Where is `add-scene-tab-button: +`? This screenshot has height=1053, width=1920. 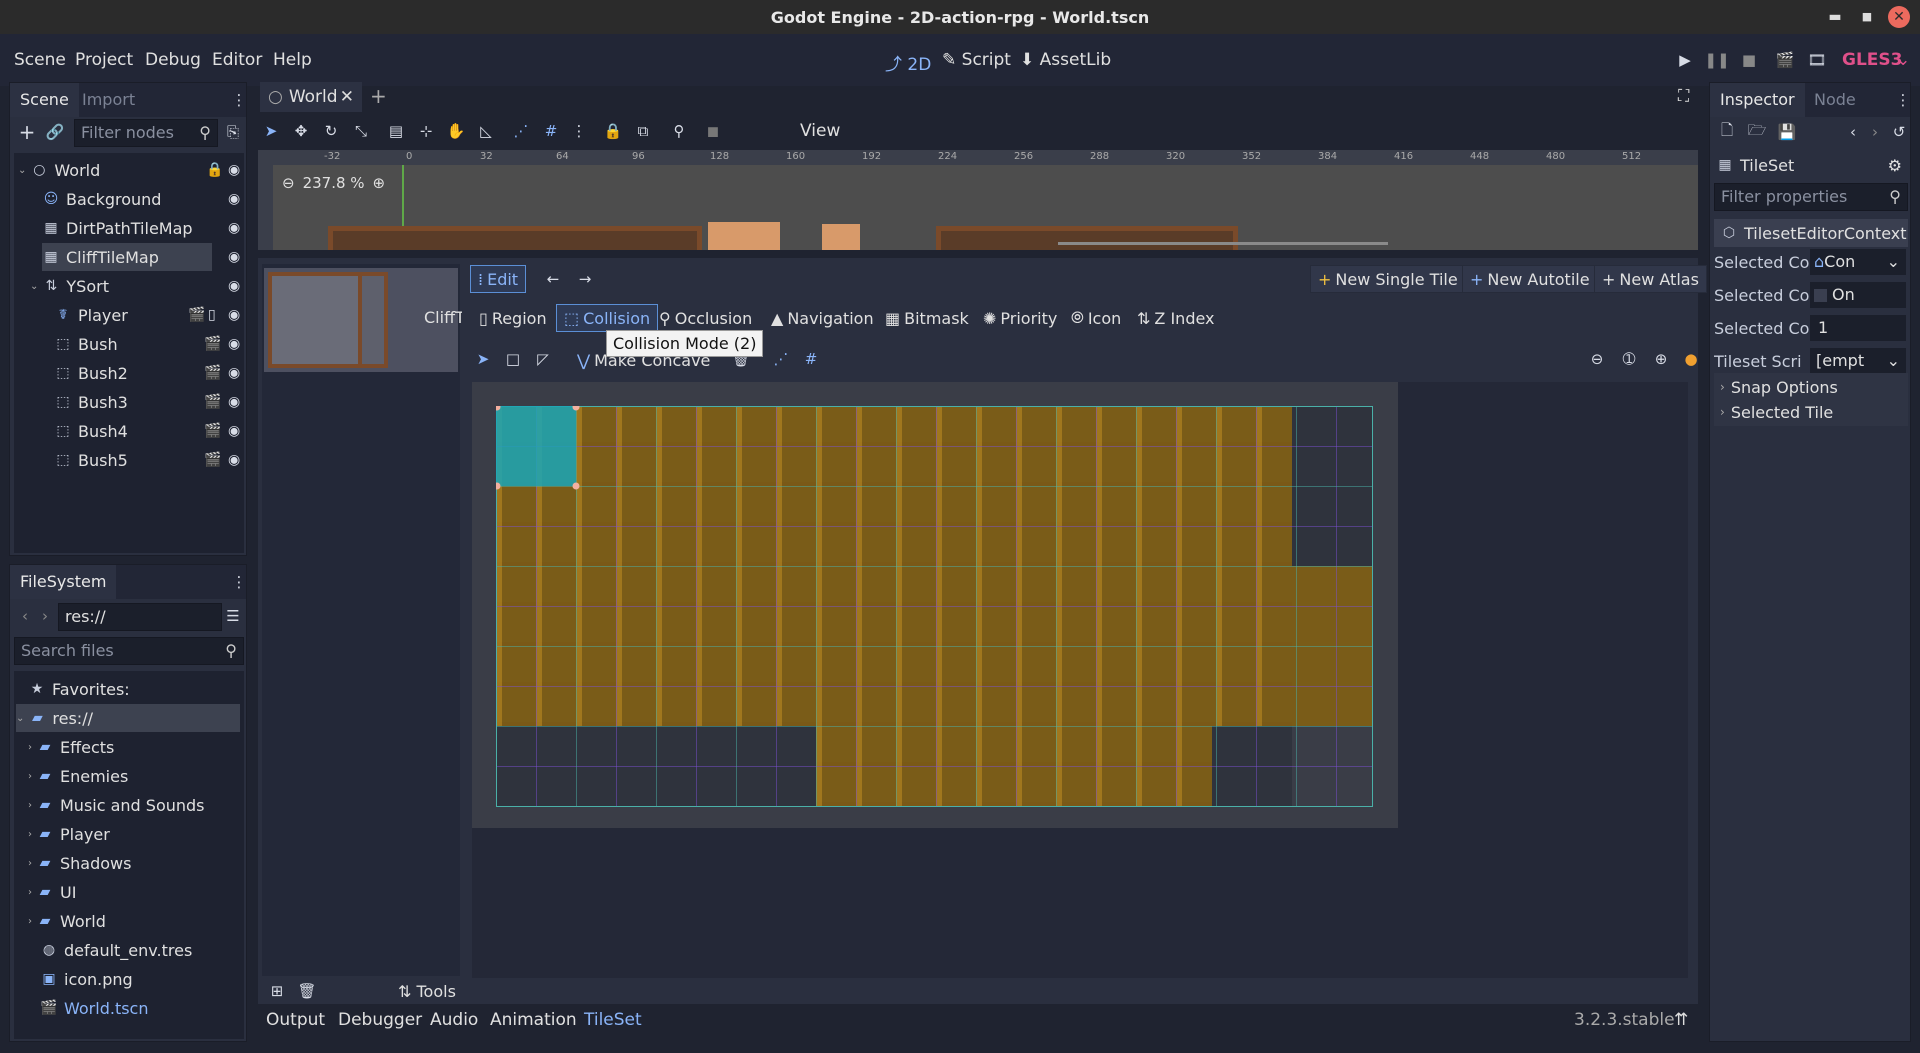 add-scene-tab-button: + is located at coordinates (378, 96).